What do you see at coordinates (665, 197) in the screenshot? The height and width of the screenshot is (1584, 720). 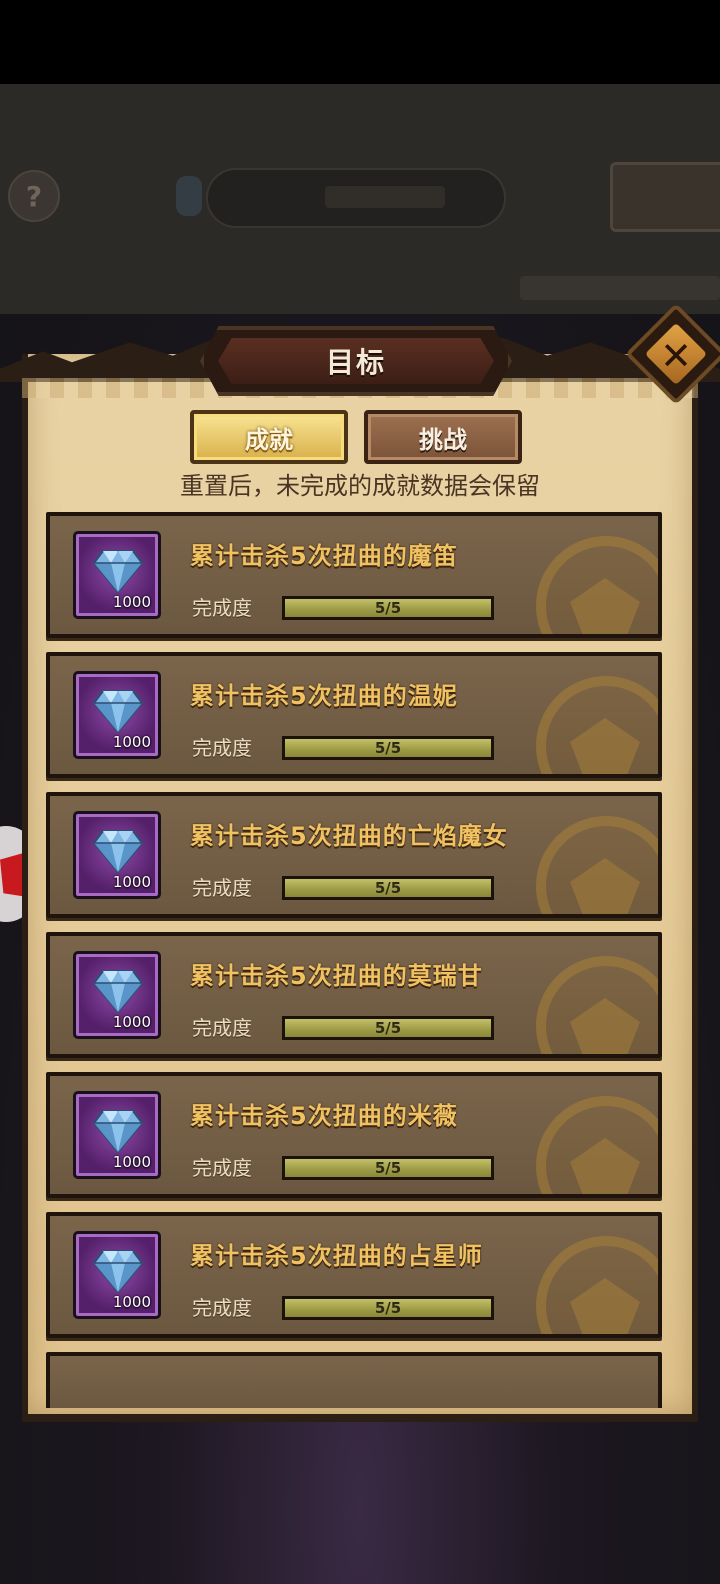 I see `background-side-button` at bounding box center [665, 197].